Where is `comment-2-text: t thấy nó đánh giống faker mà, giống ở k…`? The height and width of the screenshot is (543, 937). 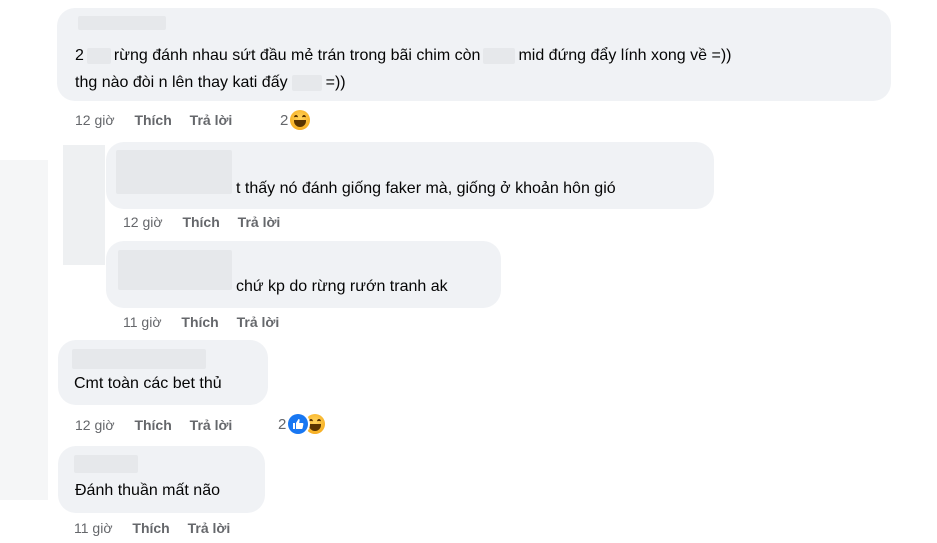
comment-2-text: t thấy nó đánh giống faker mà, giống ở k… is located at coordinates (426, 188).